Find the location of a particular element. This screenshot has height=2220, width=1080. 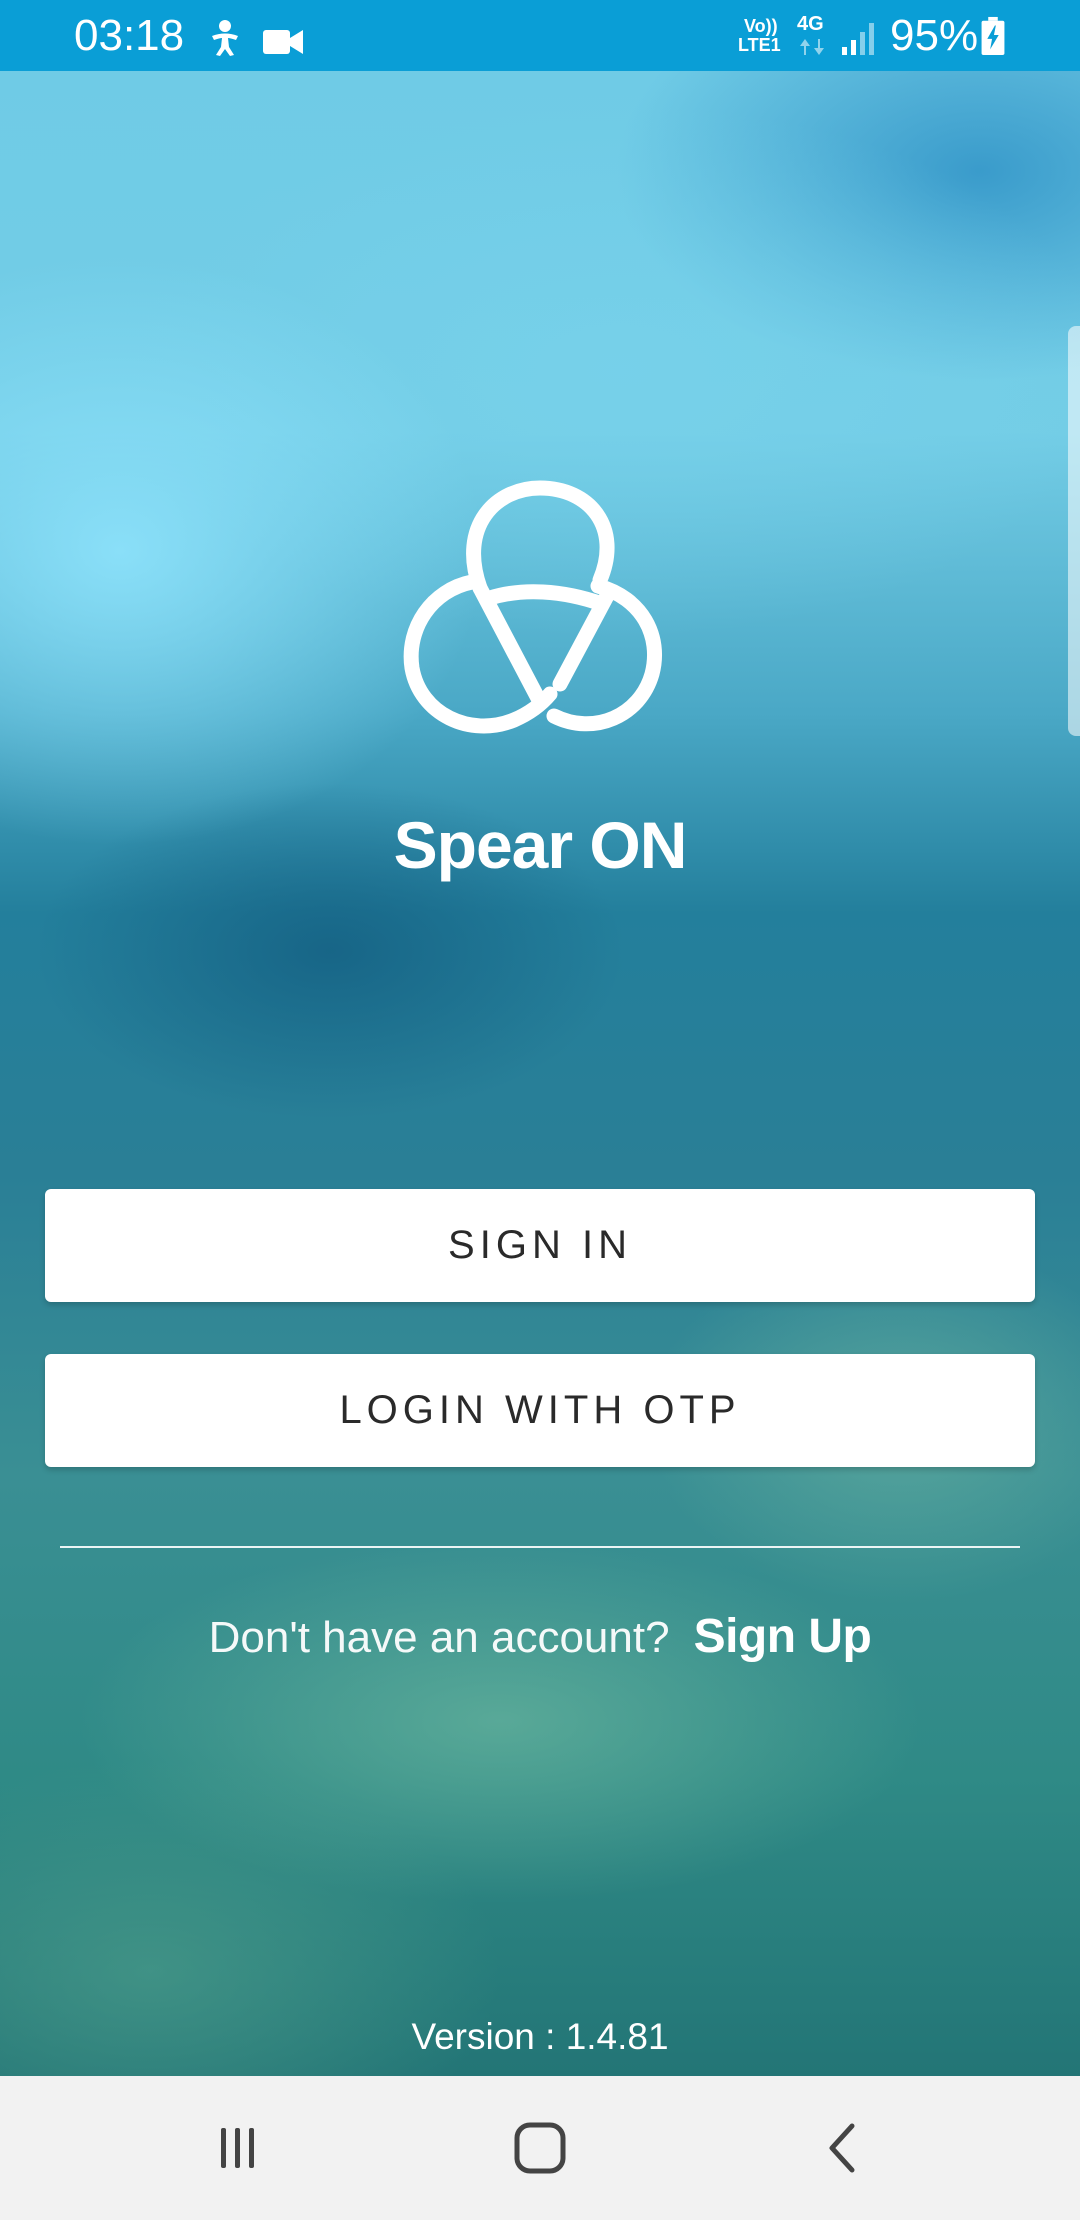

sign-up-link: Sign Up is located at coordinates (783, 1637).